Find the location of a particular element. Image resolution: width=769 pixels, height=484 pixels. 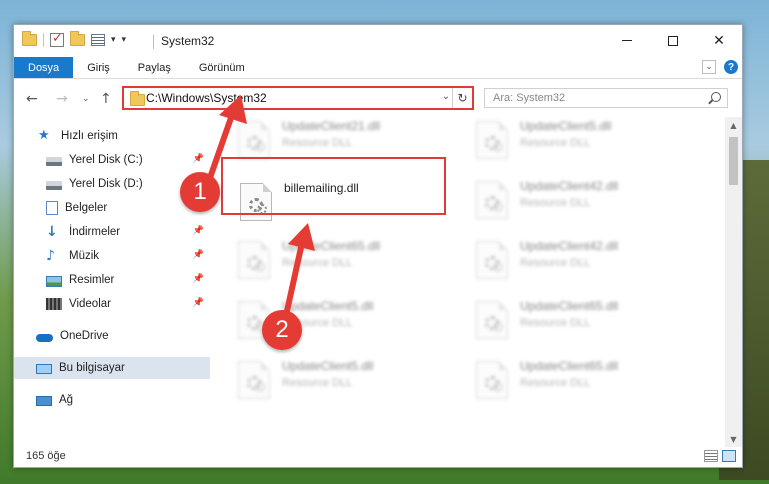

minimize-button is located at coordinates (627, 40).